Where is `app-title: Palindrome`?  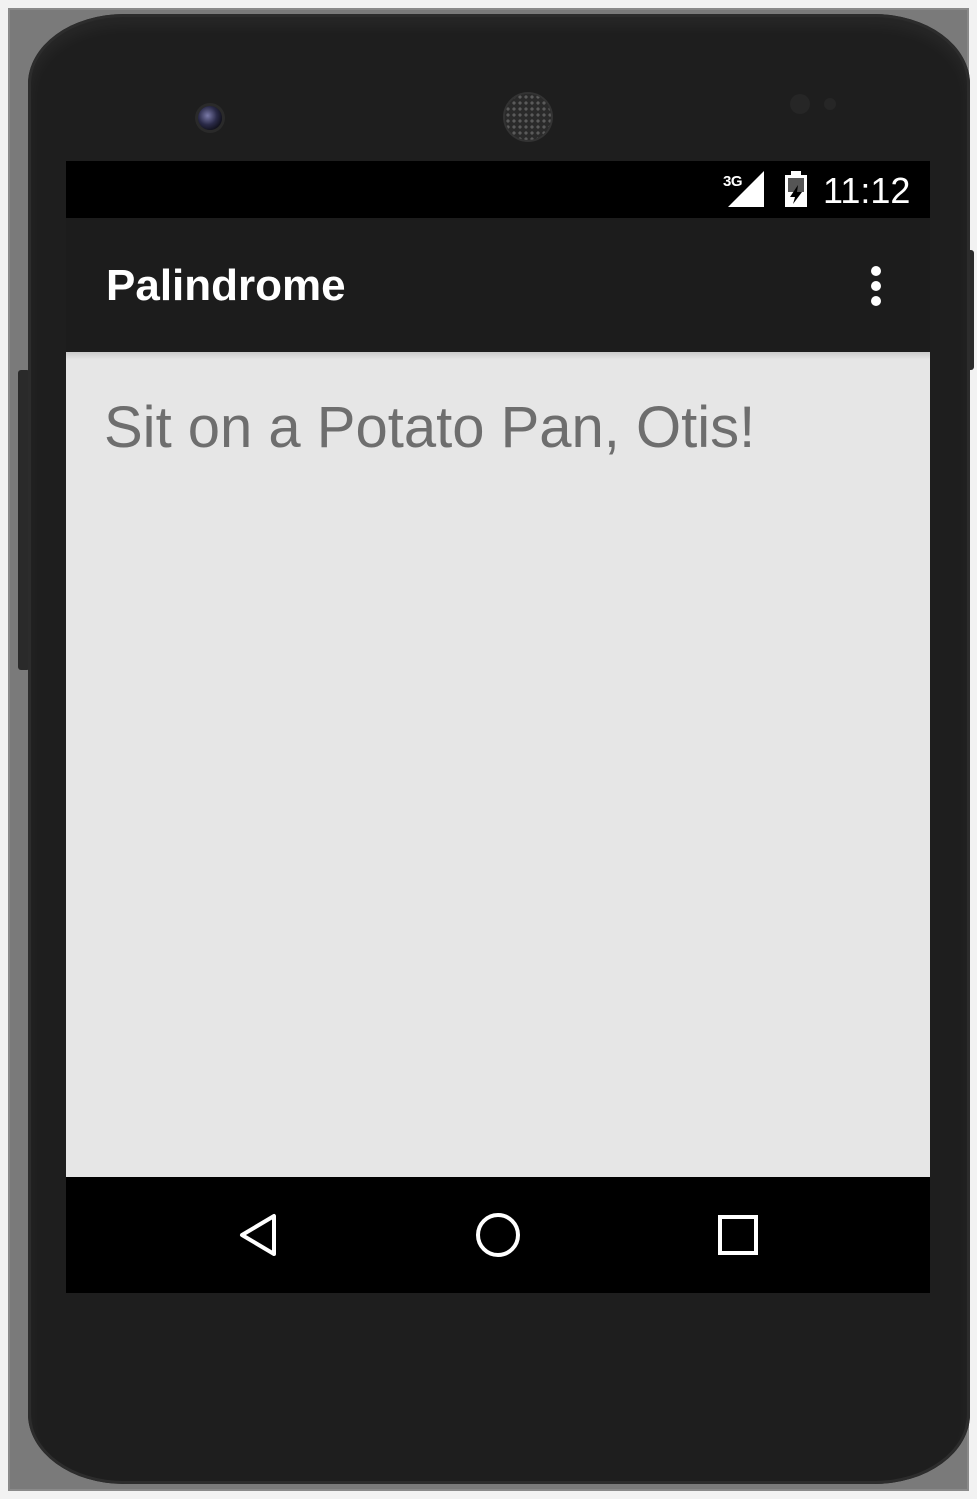
app-title: Palindrome is located at coordinates (226, 285).